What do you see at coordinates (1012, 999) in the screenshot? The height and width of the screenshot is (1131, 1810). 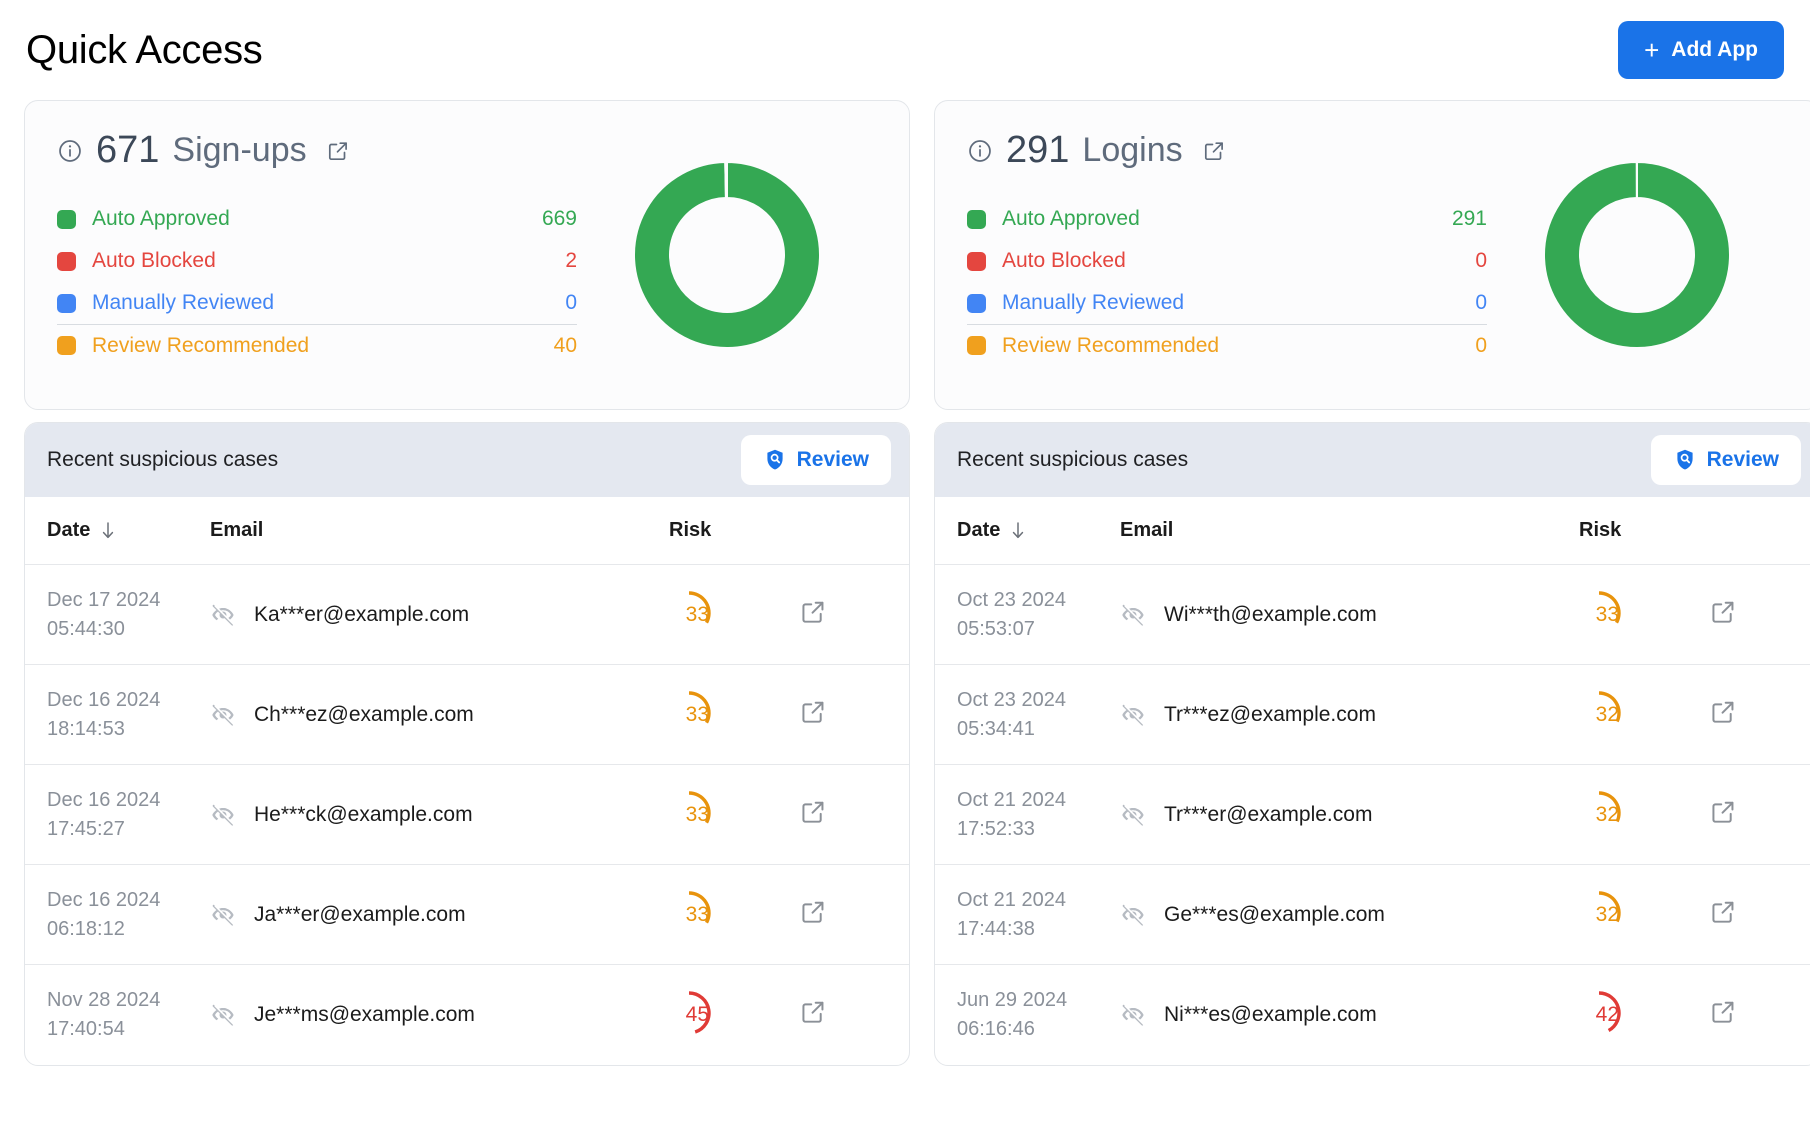 I see `row-date: Jun 29 2024` at bounding box center [1012, 999].